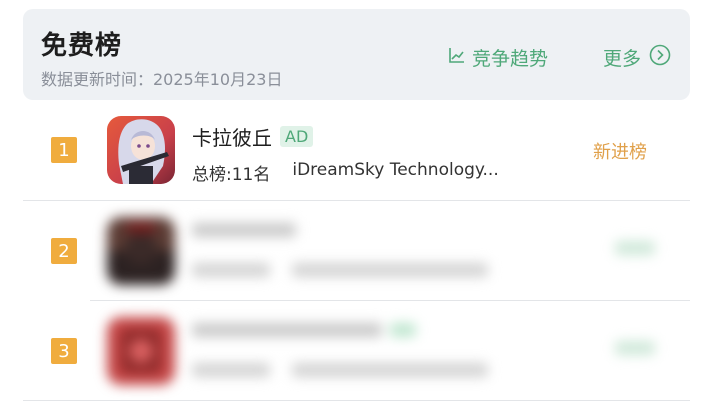  What do you see at coordinates (64, 251) in the screenshot?
I see `rank-badge: 2` at bounding box center [64, 251].